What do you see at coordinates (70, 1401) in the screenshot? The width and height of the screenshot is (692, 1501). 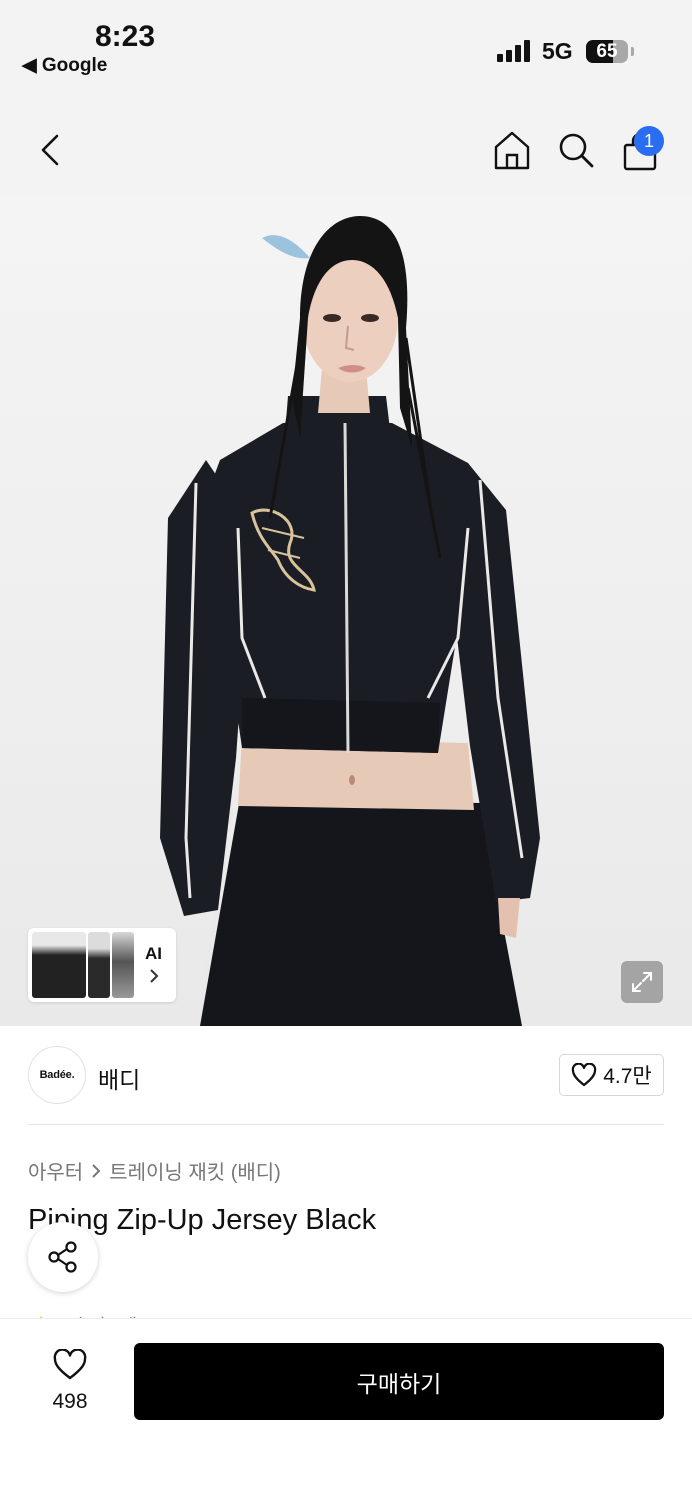 I see `wishlist-count: 498` at bounding box center [70, 1401].